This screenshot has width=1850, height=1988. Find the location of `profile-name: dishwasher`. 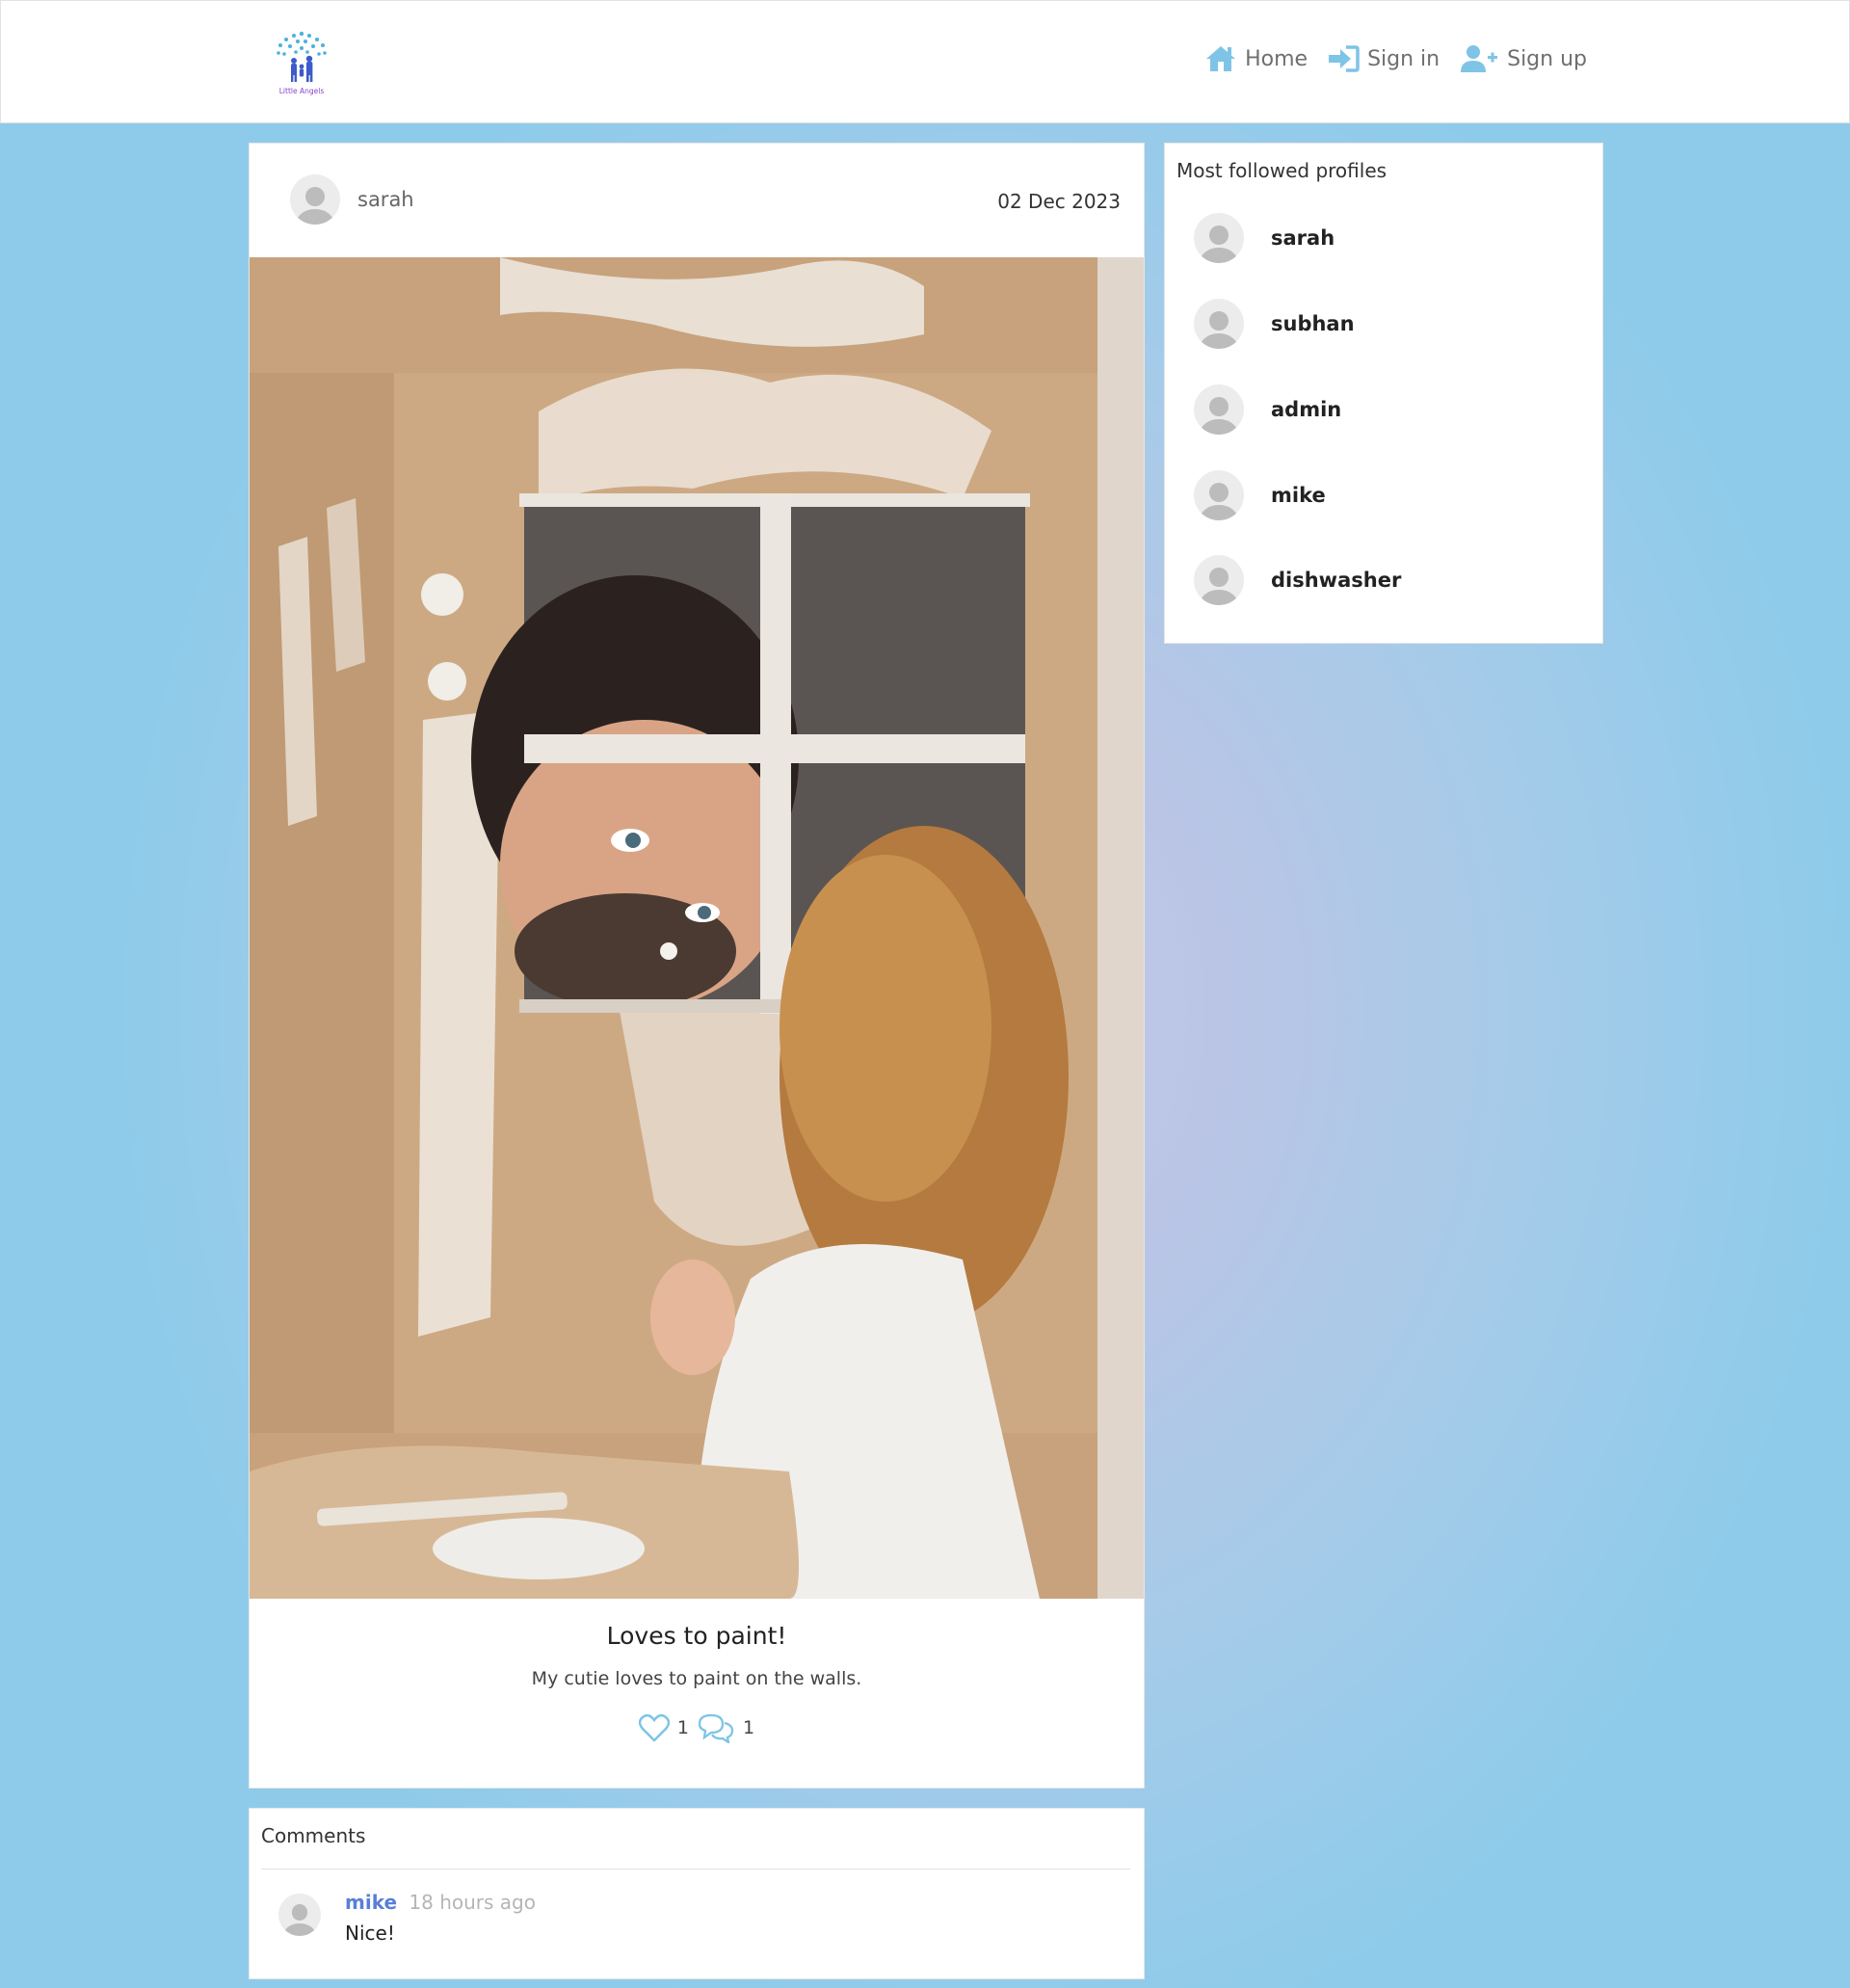

profile-name: dishwasher is located at coordinates (1336, 580).